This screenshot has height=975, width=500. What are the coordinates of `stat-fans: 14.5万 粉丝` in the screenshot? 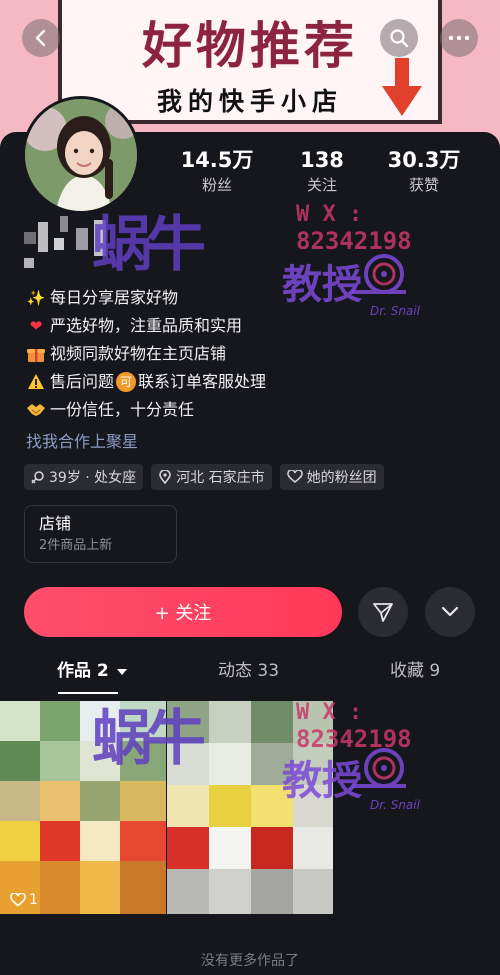 It's located at (217, 171).